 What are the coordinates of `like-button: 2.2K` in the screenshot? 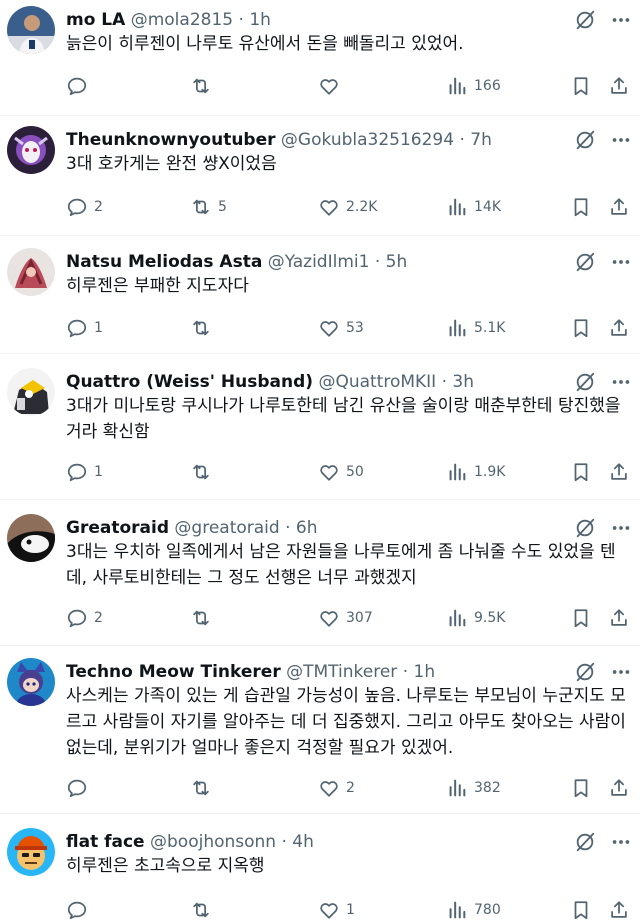 It's located at (347, 207).